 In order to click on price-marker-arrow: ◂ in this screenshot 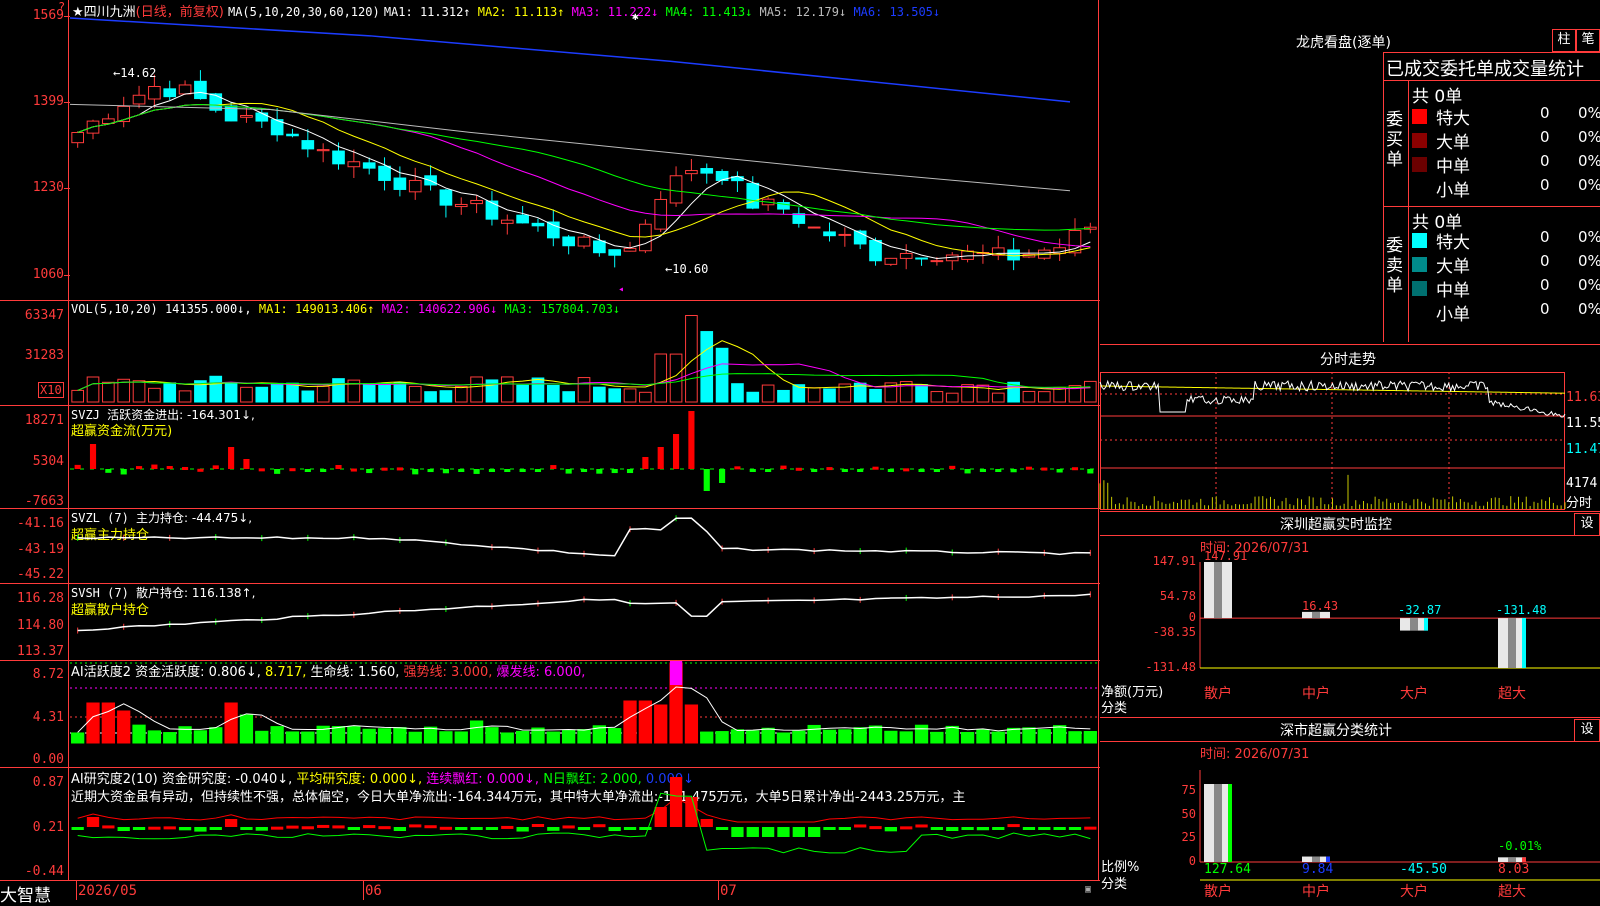, I will do `click(621, 289)`.